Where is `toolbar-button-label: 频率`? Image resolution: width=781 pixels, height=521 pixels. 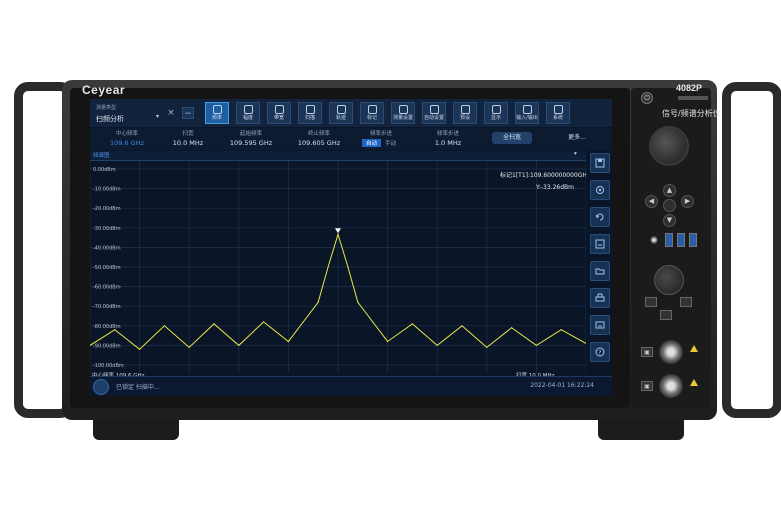 toolbar-button-label: 频率 is located at coordinates (216, 118).